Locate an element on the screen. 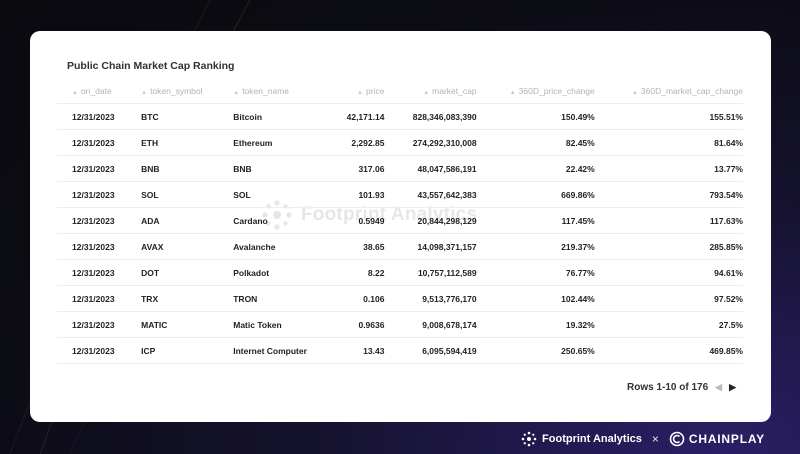  cell-price: 0.9636 is located at coordinates (346, 324).